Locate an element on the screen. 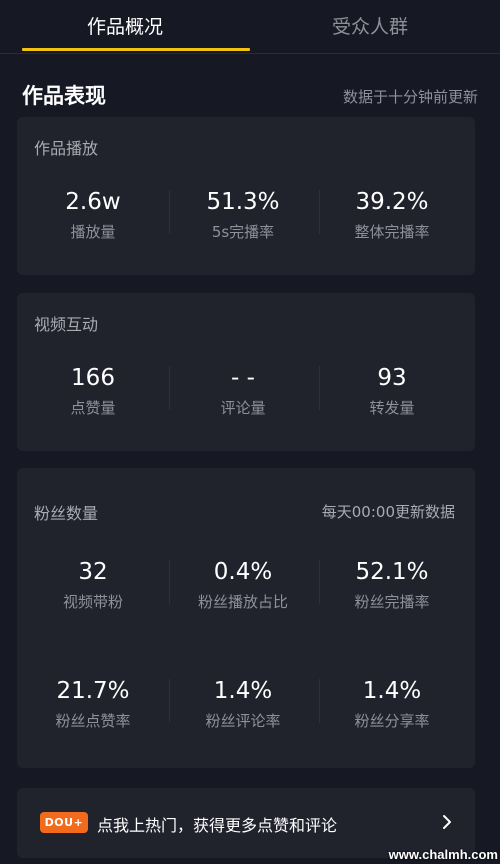  update-note: 数据于十分钟前更新 is located at coordinates (410, 97).